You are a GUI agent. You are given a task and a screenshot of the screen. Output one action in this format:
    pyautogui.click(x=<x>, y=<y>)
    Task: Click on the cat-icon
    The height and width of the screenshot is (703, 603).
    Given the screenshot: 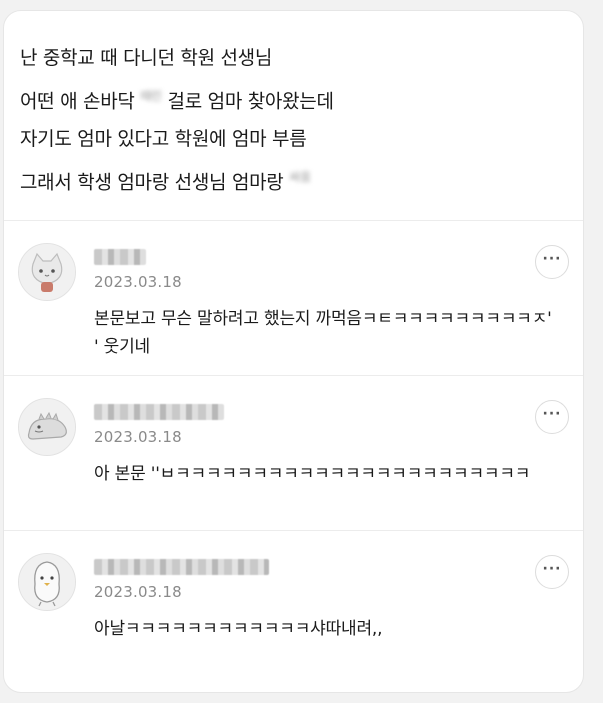 What is the action you would take?
    pyautogui.click(x=47, y=272)
    